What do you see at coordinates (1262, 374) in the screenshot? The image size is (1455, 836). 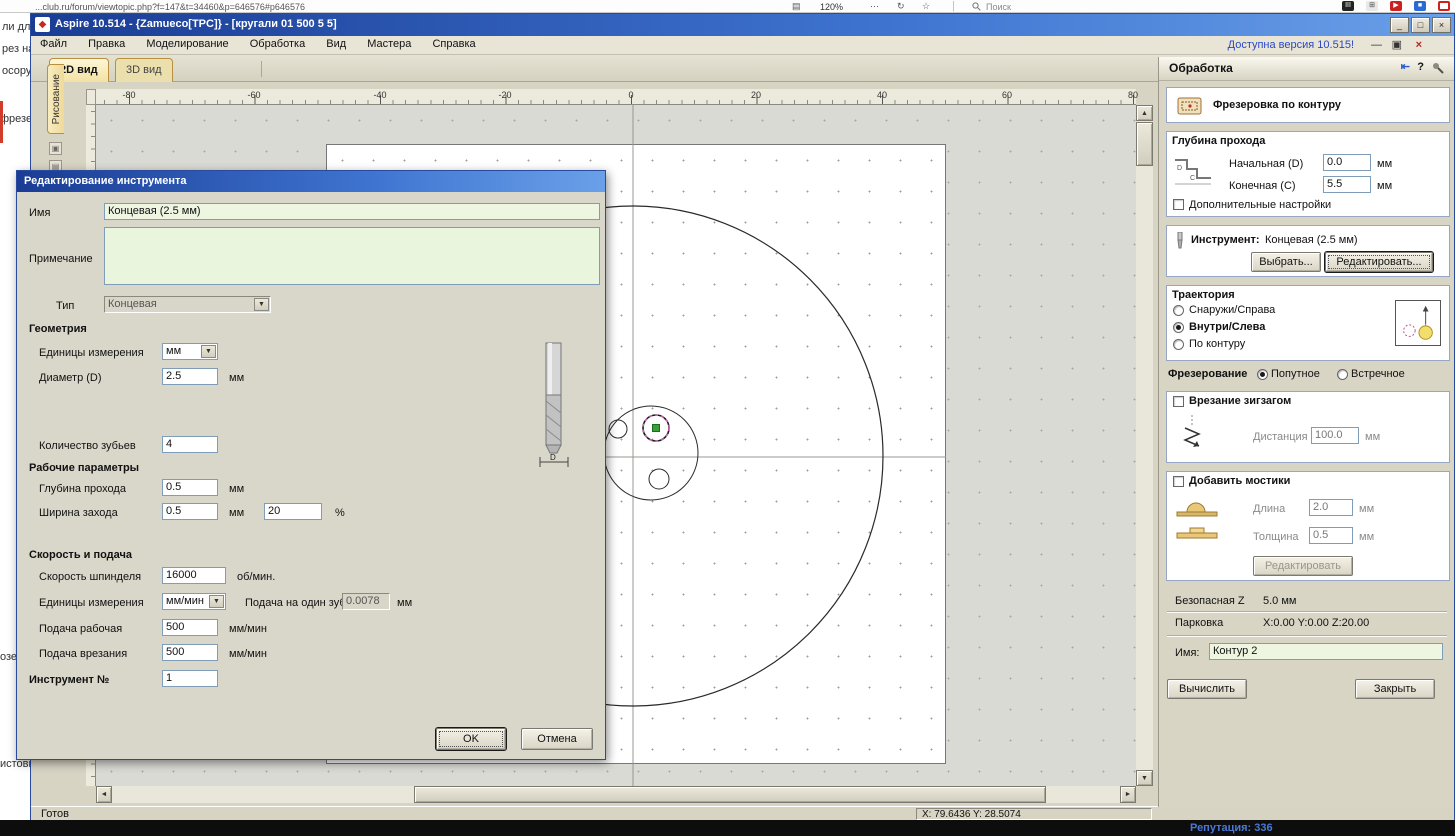 I see `radio-climb-milling` at bounding box center [1262, 374].